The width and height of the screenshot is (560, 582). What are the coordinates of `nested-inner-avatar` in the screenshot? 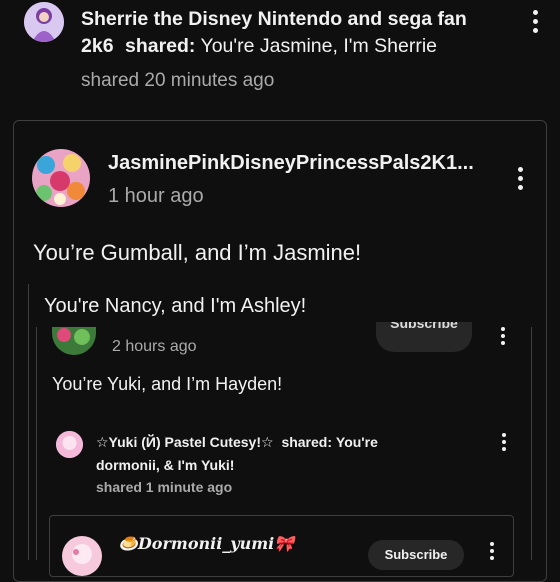 It's located at (82, 556).